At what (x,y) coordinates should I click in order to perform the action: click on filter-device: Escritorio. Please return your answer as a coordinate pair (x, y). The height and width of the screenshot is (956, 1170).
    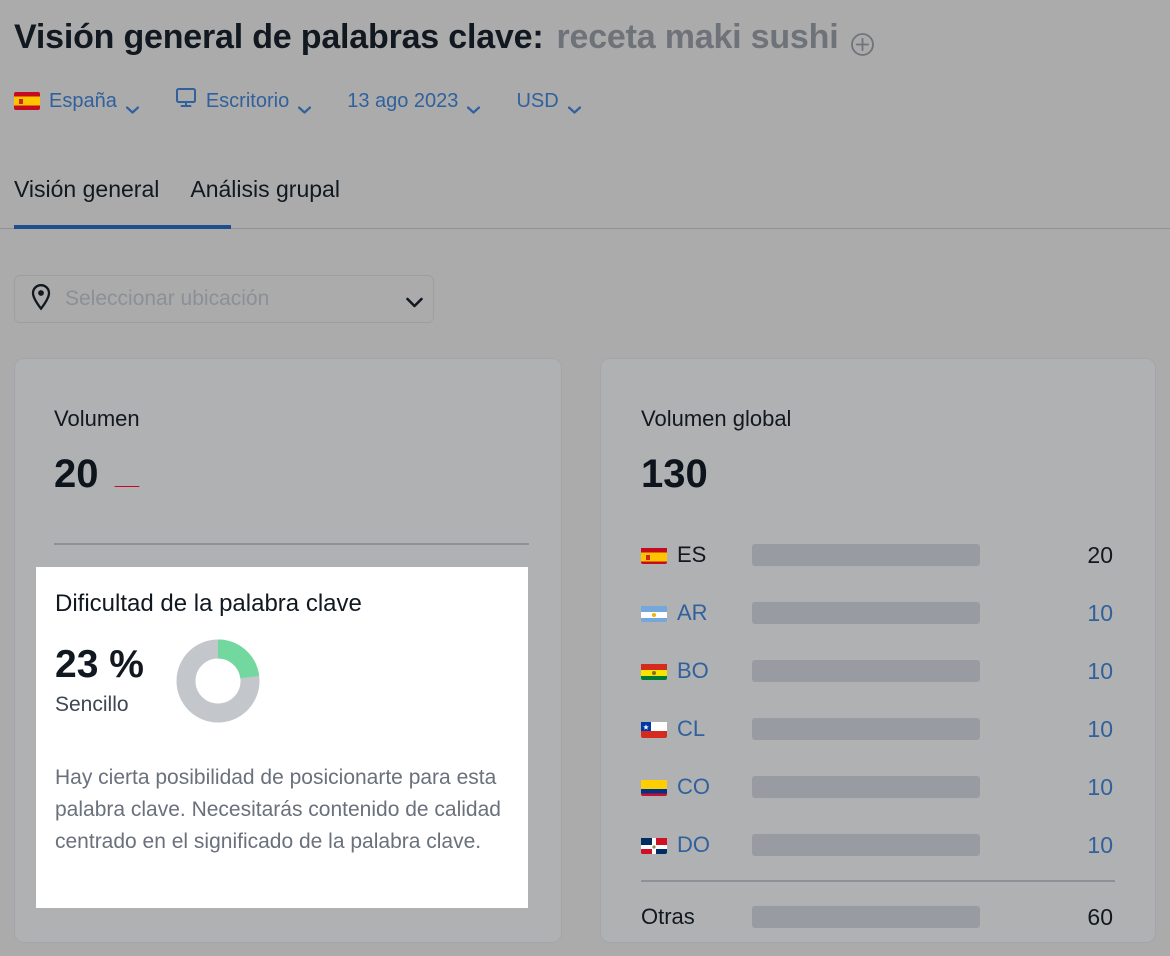
    Looking at the image, I should click on (243, 101).